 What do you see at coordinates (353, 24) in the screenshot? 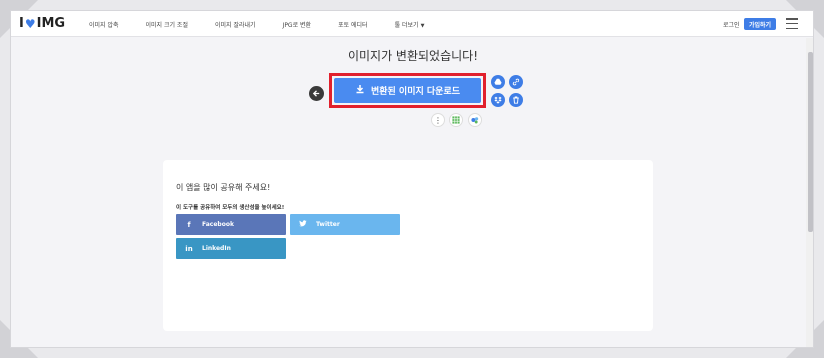
I see `nav-photo-editor: 포토 에디터` at bounding box center [353, 24].